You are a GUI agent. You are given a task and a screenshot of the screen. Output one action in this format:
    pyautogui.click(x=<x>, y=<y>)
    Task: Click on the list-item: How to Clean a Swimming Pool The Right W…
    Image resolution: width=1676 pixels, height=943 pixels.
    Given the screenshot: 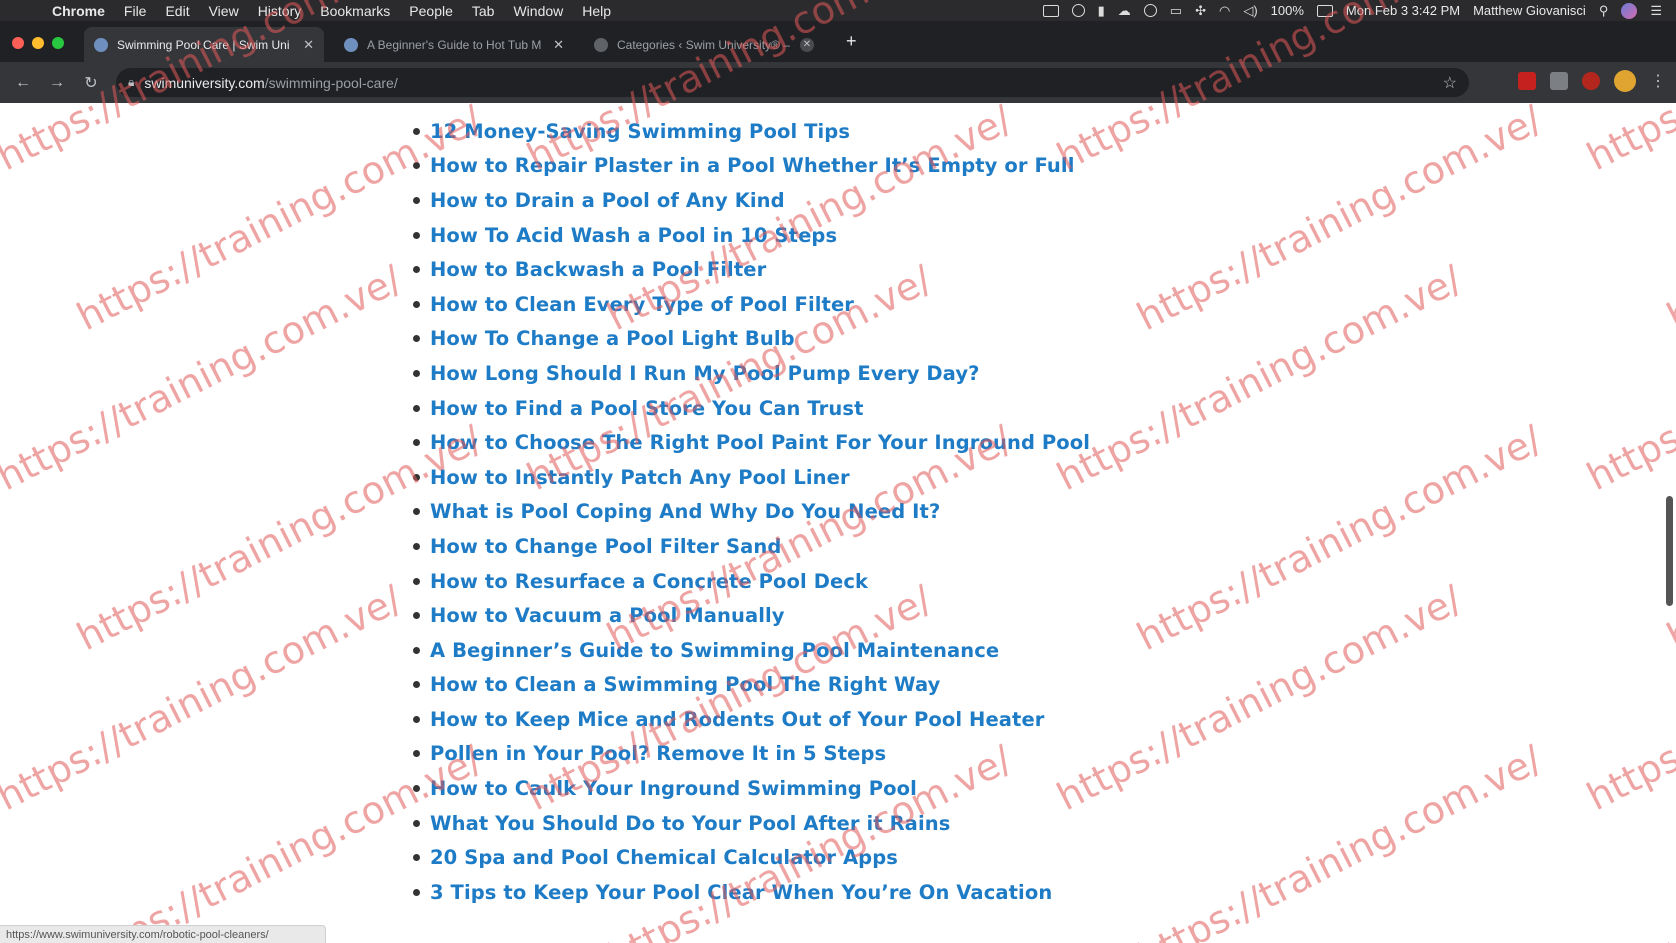 What is the action you would take?
    pyautogui.click(x=751, y=685)
    